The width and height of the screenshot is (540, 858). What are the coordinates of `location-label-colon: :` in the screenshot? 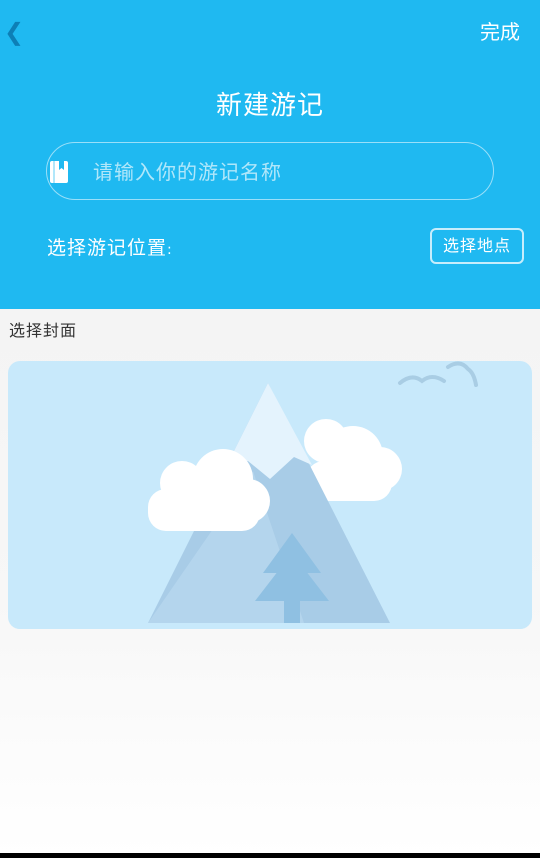 It's located at (170, 250).